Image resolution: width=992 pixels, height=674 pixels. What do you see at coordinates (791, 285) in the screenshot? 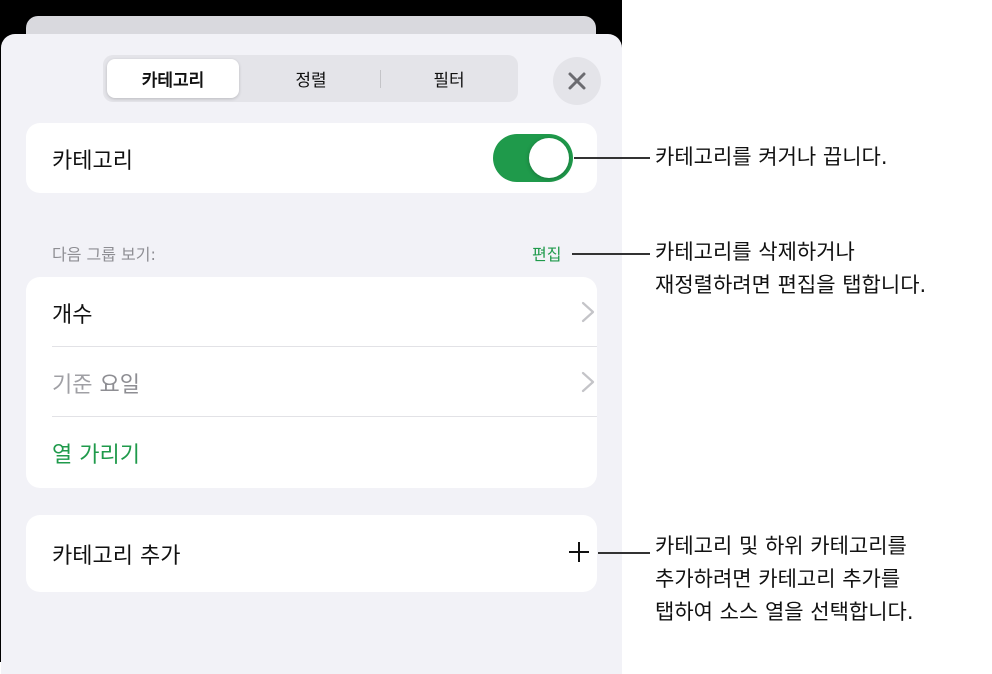
I see `callout-line: 재정렬하려면 편집을 탭합니다.` at bounding box center [791, 285].